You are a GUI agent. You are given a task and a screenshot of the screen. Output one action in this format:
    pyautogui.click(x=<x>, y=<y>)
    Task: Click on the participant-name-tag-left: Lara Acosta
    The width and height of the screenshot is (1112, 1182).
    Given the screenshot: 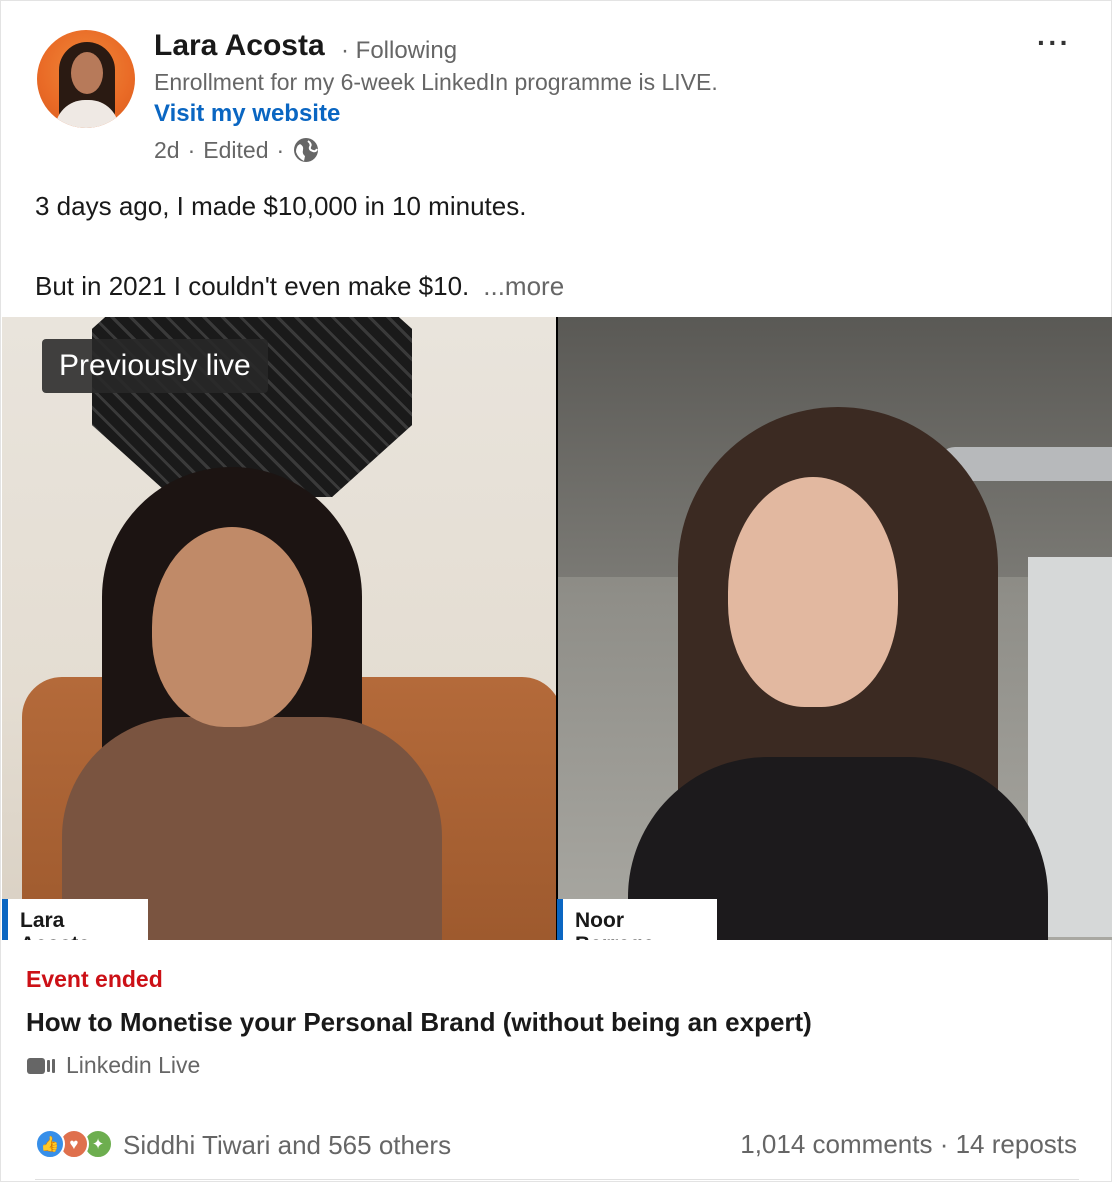 What is the action you would take?
    pyautogui.click(x=75, y=919)
    